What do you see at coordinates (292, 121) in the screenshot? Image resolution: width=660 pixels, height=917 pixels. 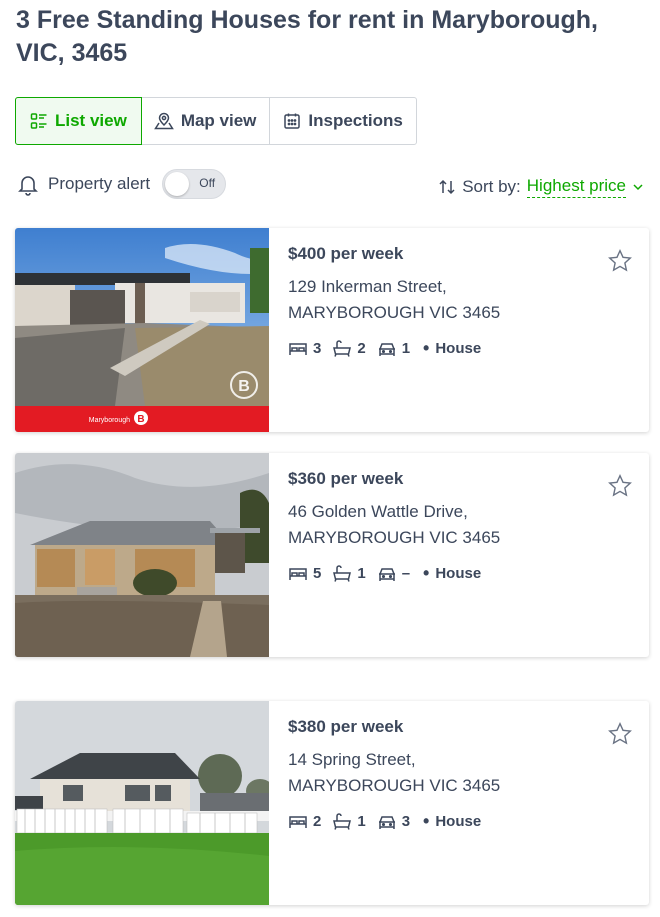 I see `calendar-icon` at bounding box center [292, 121].